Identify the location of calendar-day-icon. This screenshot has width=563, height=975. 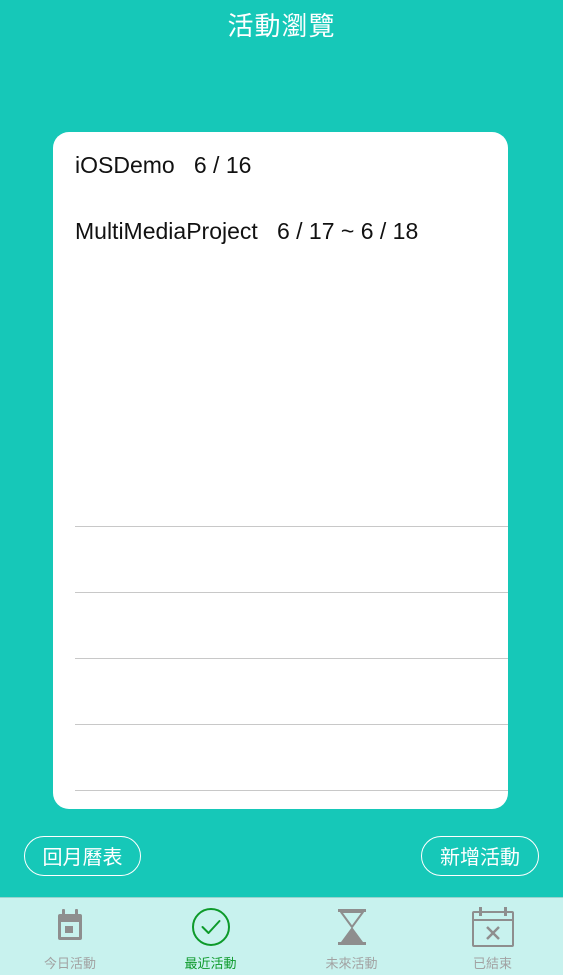
(70, 924).